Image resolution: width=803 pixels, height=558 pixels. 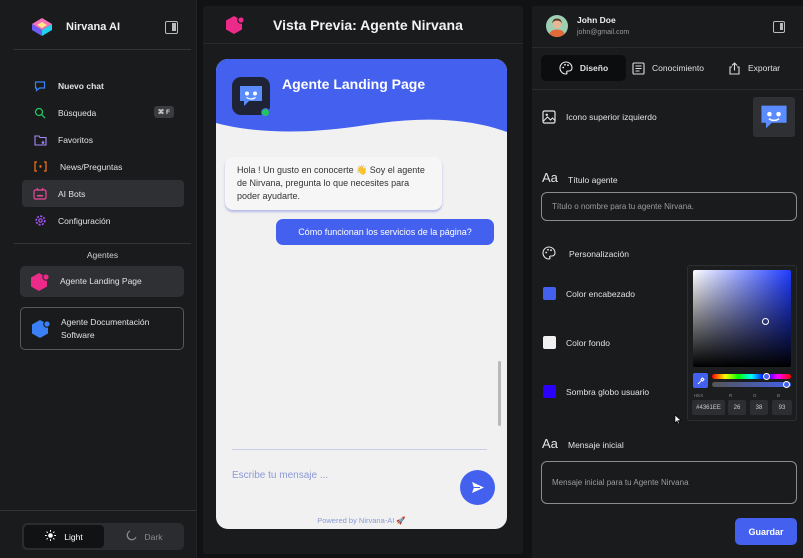 What do you see at coordinates (144, 536) in the screenshot?
I see `theme-dark-button: Dark` at bounding box center [144, 536].